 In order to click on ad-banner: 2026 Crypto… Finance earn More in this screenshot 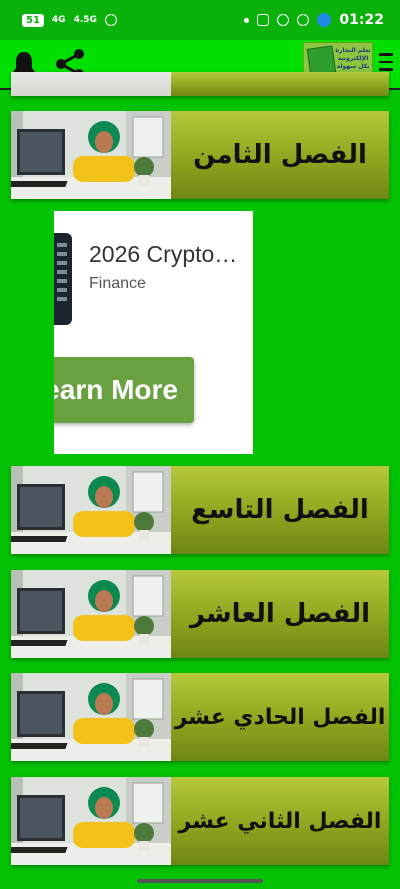, I will do `click(153, 332)`.